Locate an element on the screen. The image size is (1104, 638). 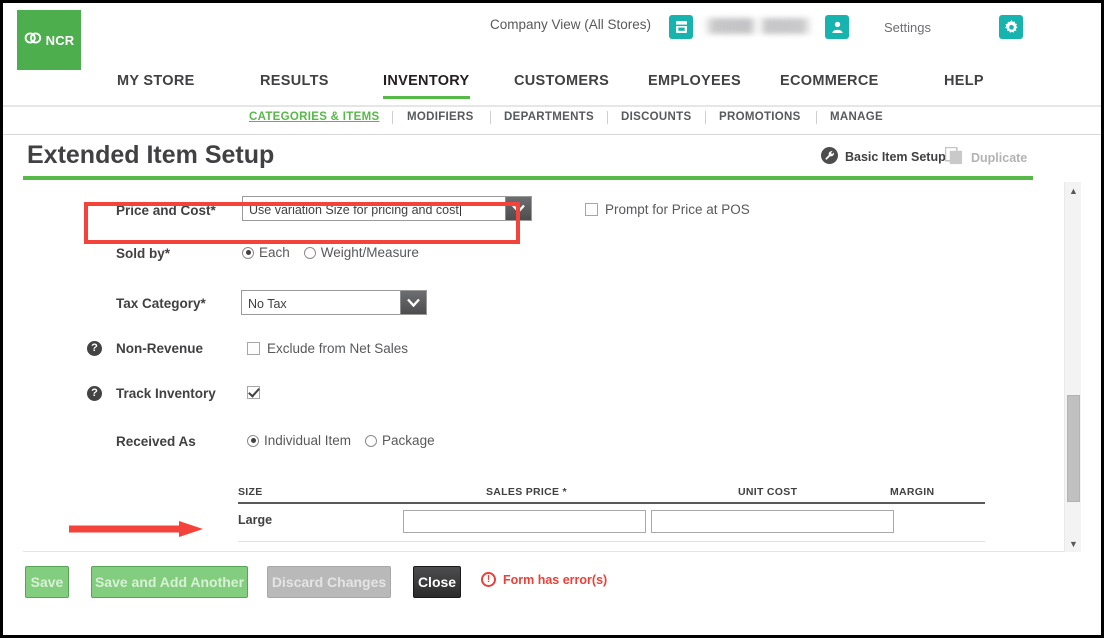
company-view-label: Company View (All Stores) is located at coordinates (570, 24).